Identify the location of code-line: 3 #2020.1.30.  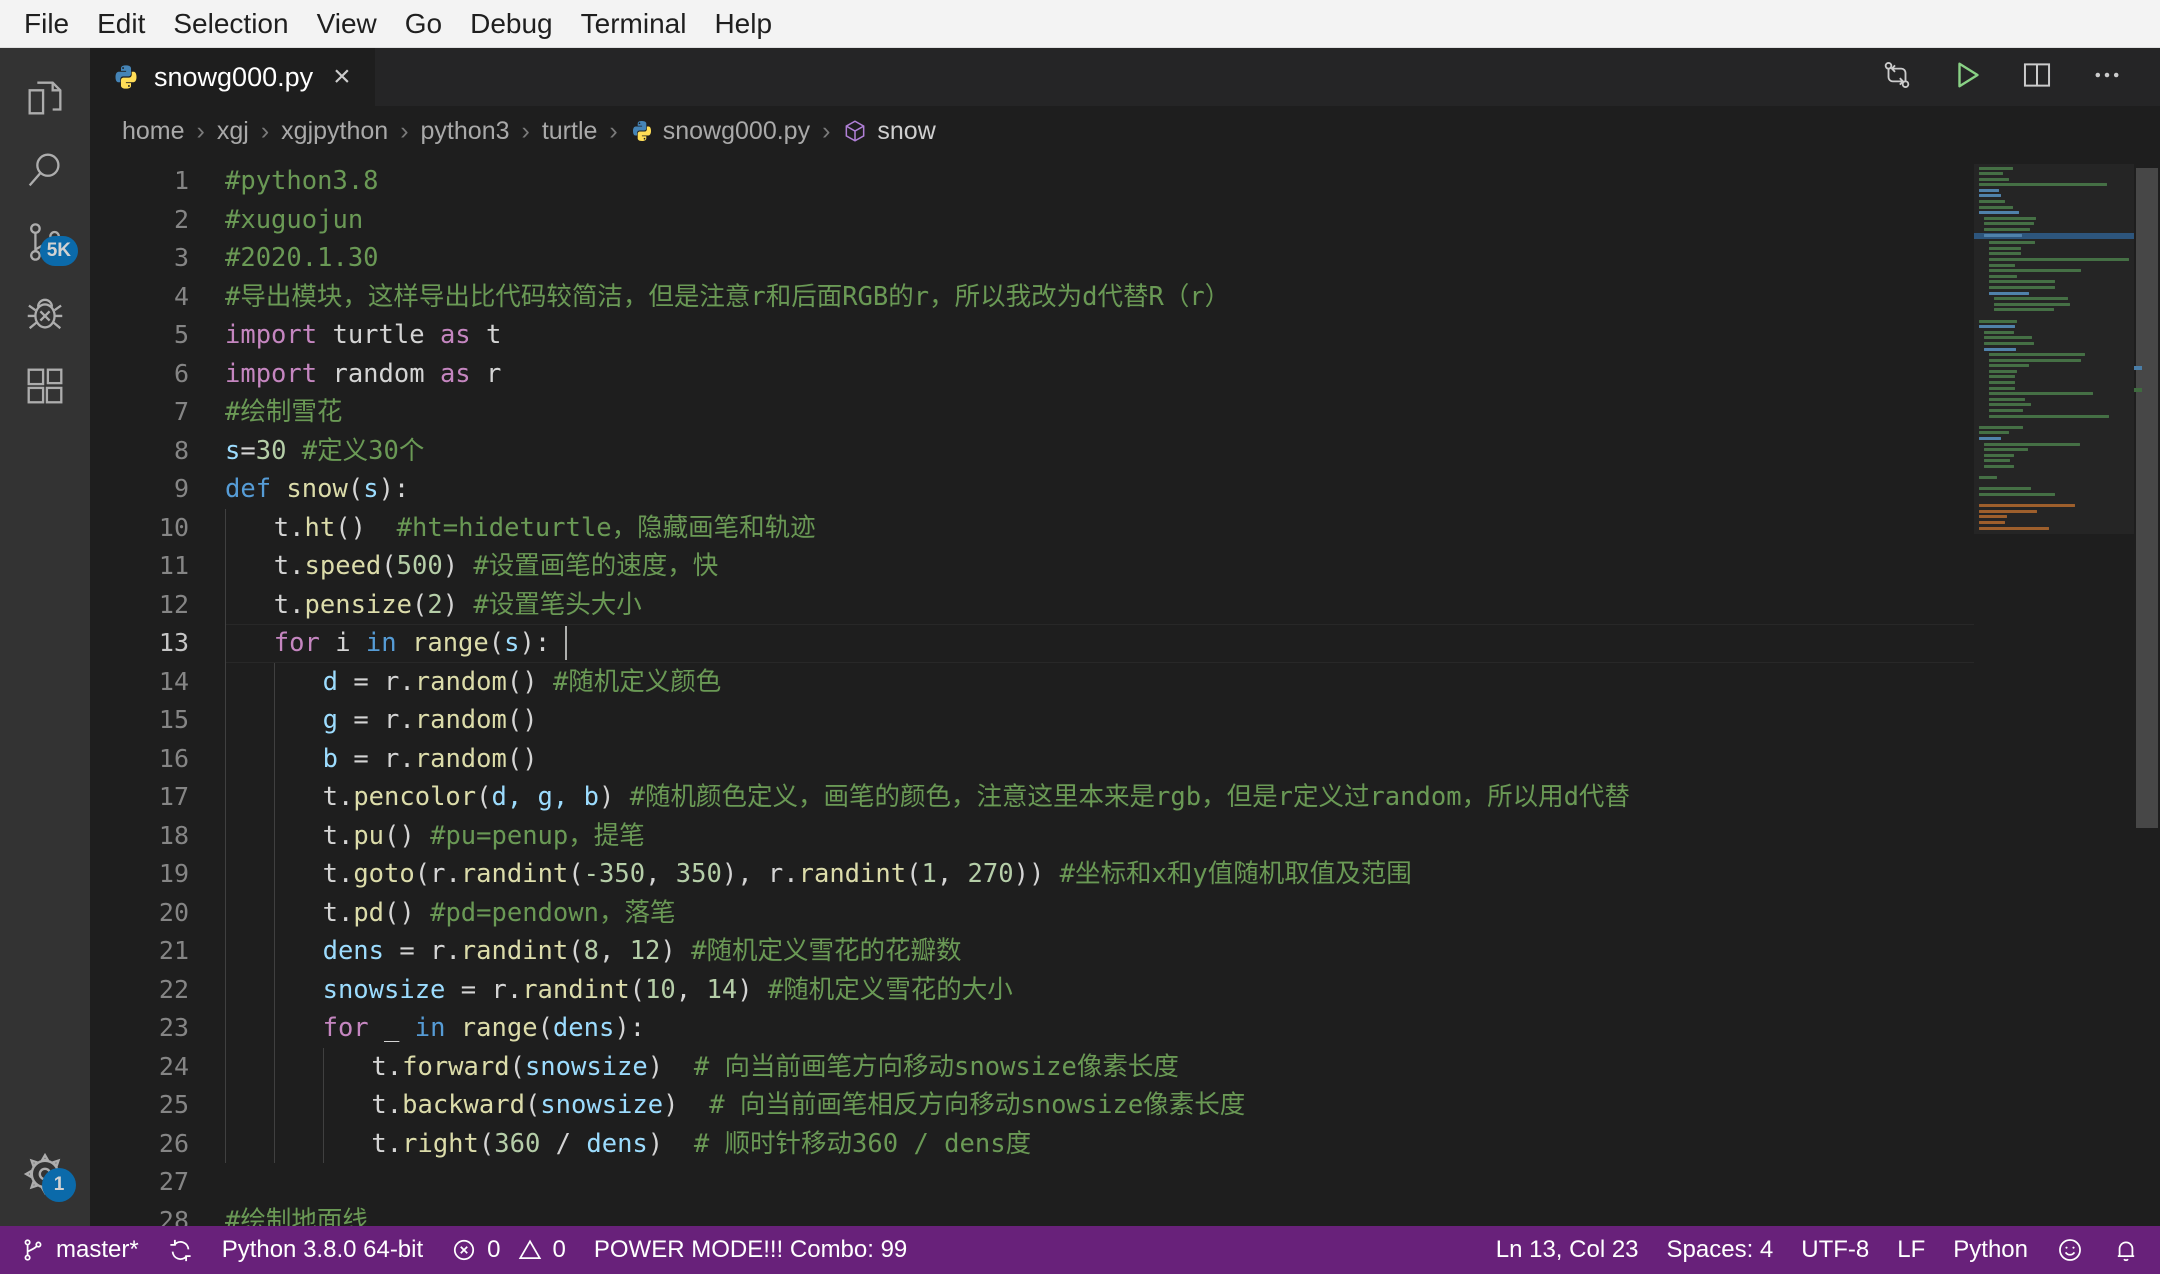
(1032, 258).